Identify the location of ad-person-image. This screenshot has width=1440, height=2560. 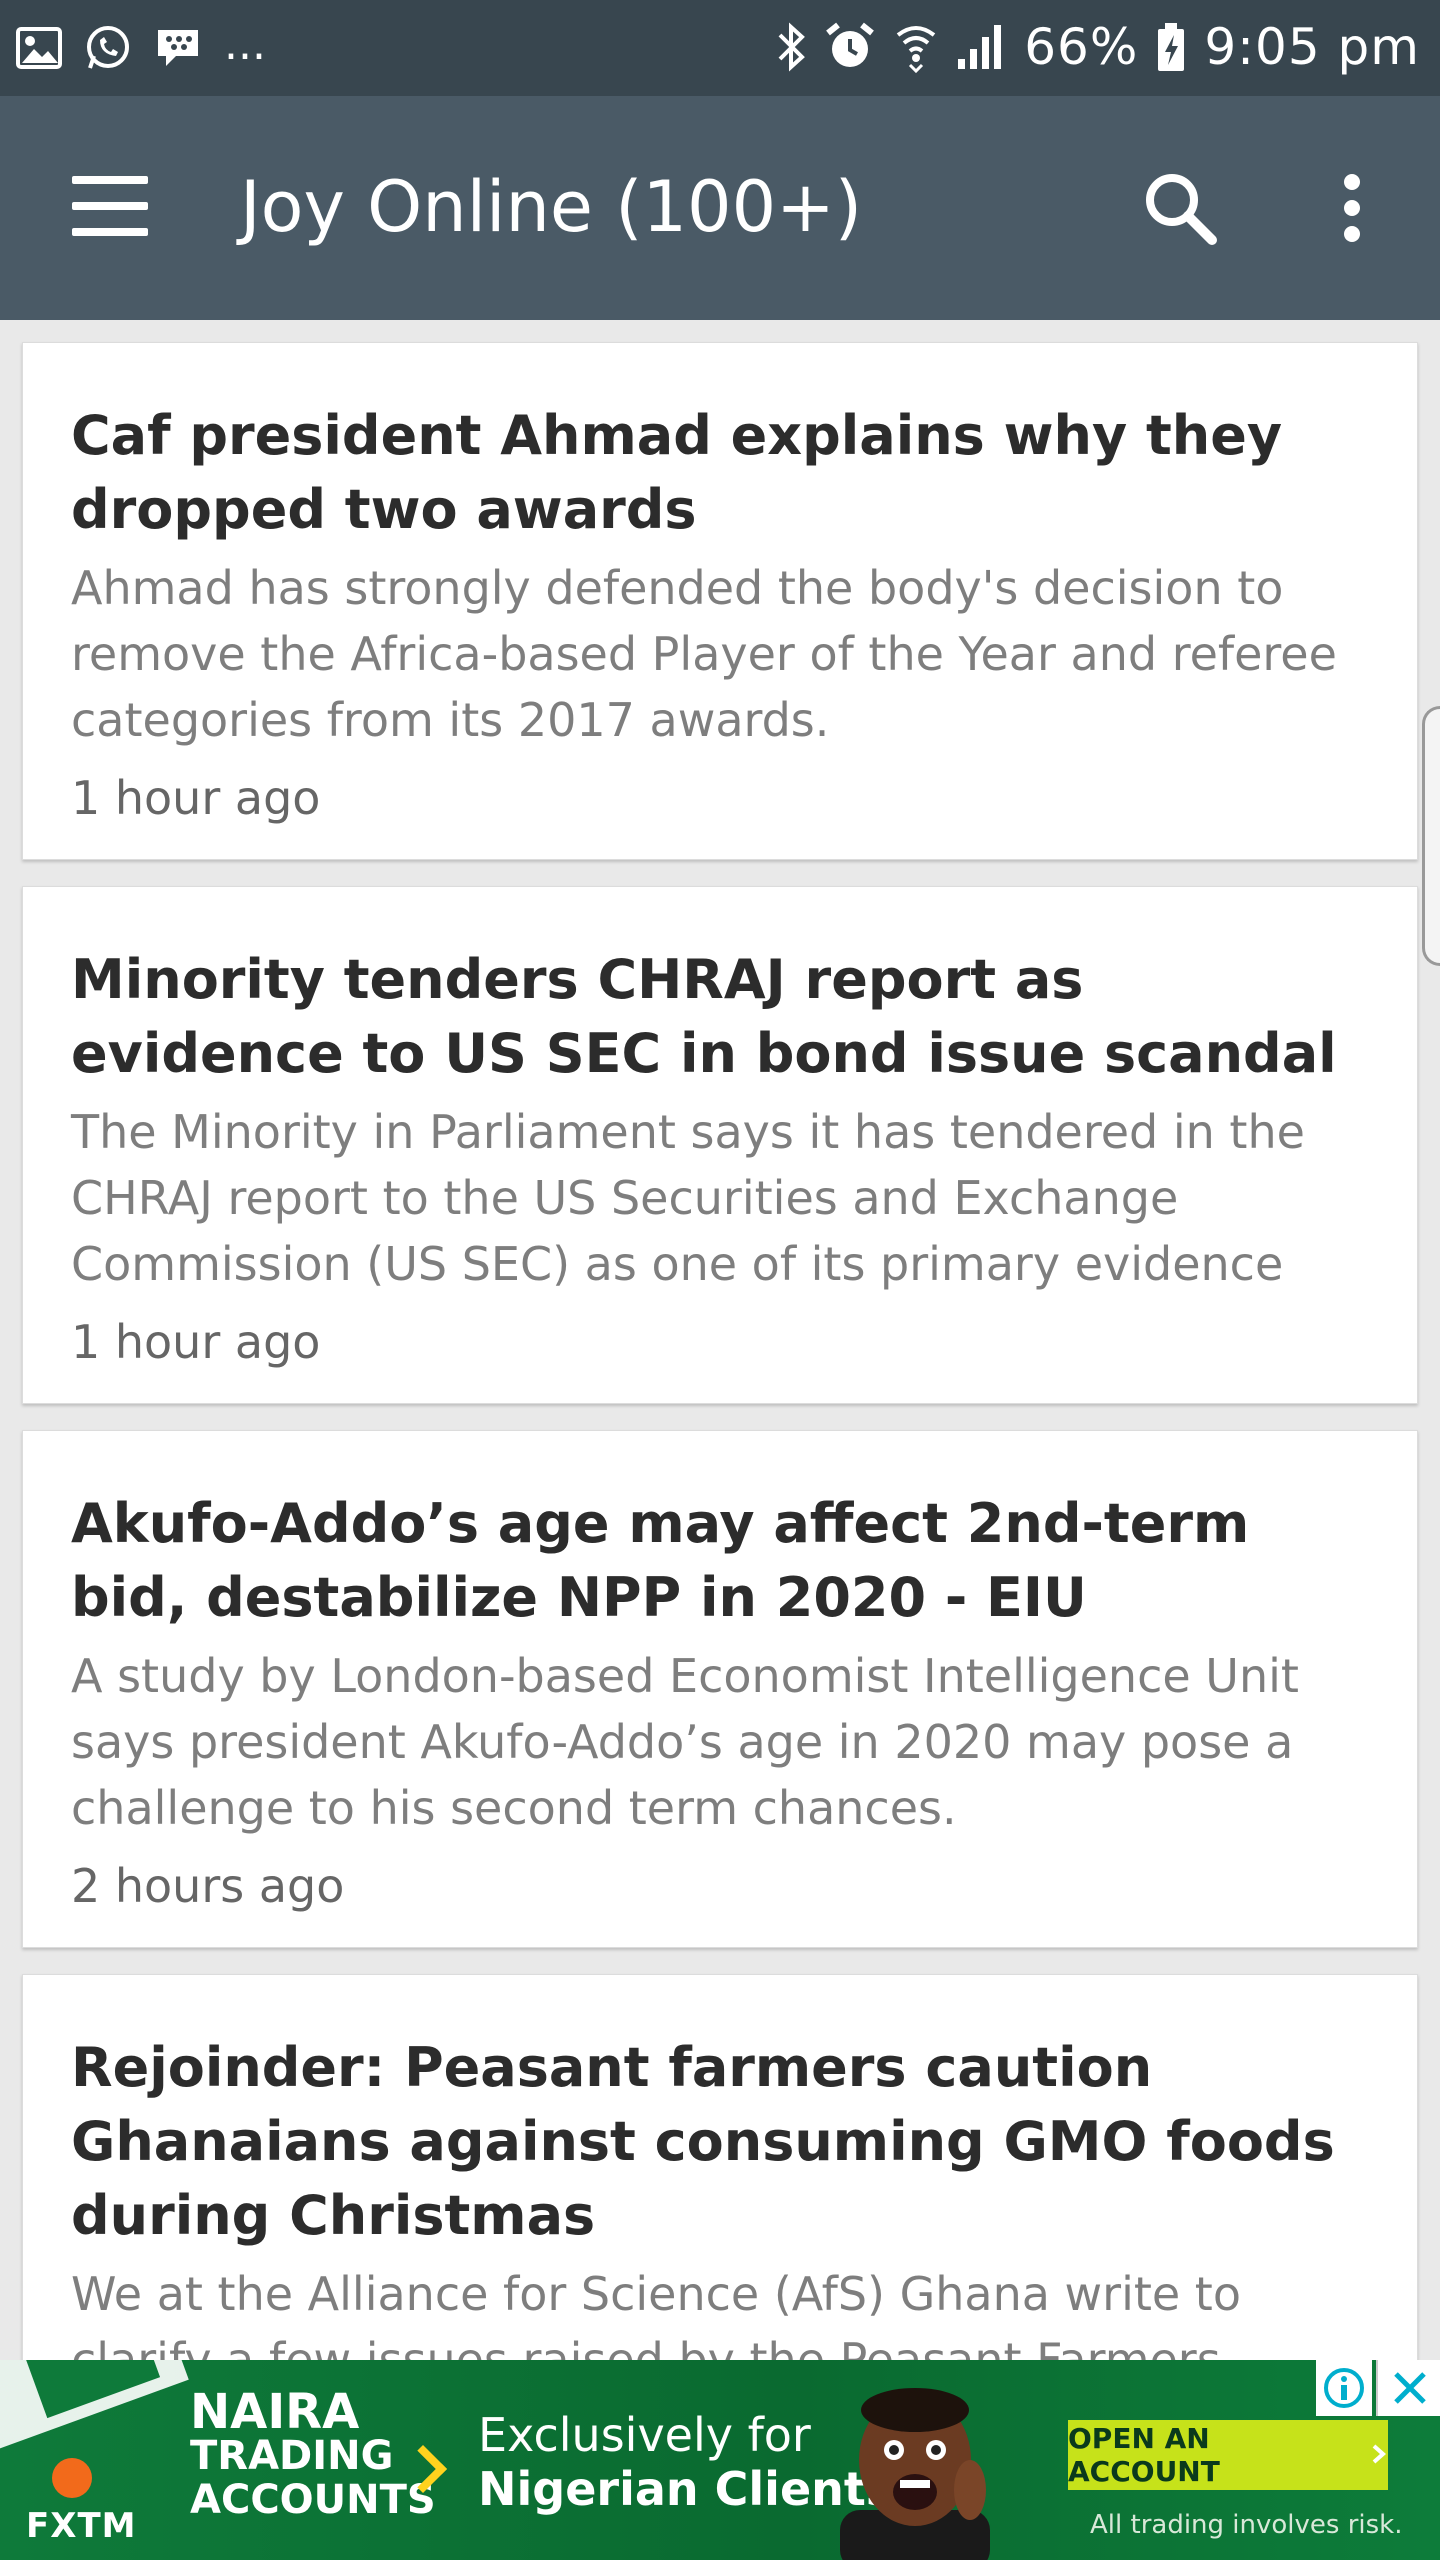
(915, 2470).